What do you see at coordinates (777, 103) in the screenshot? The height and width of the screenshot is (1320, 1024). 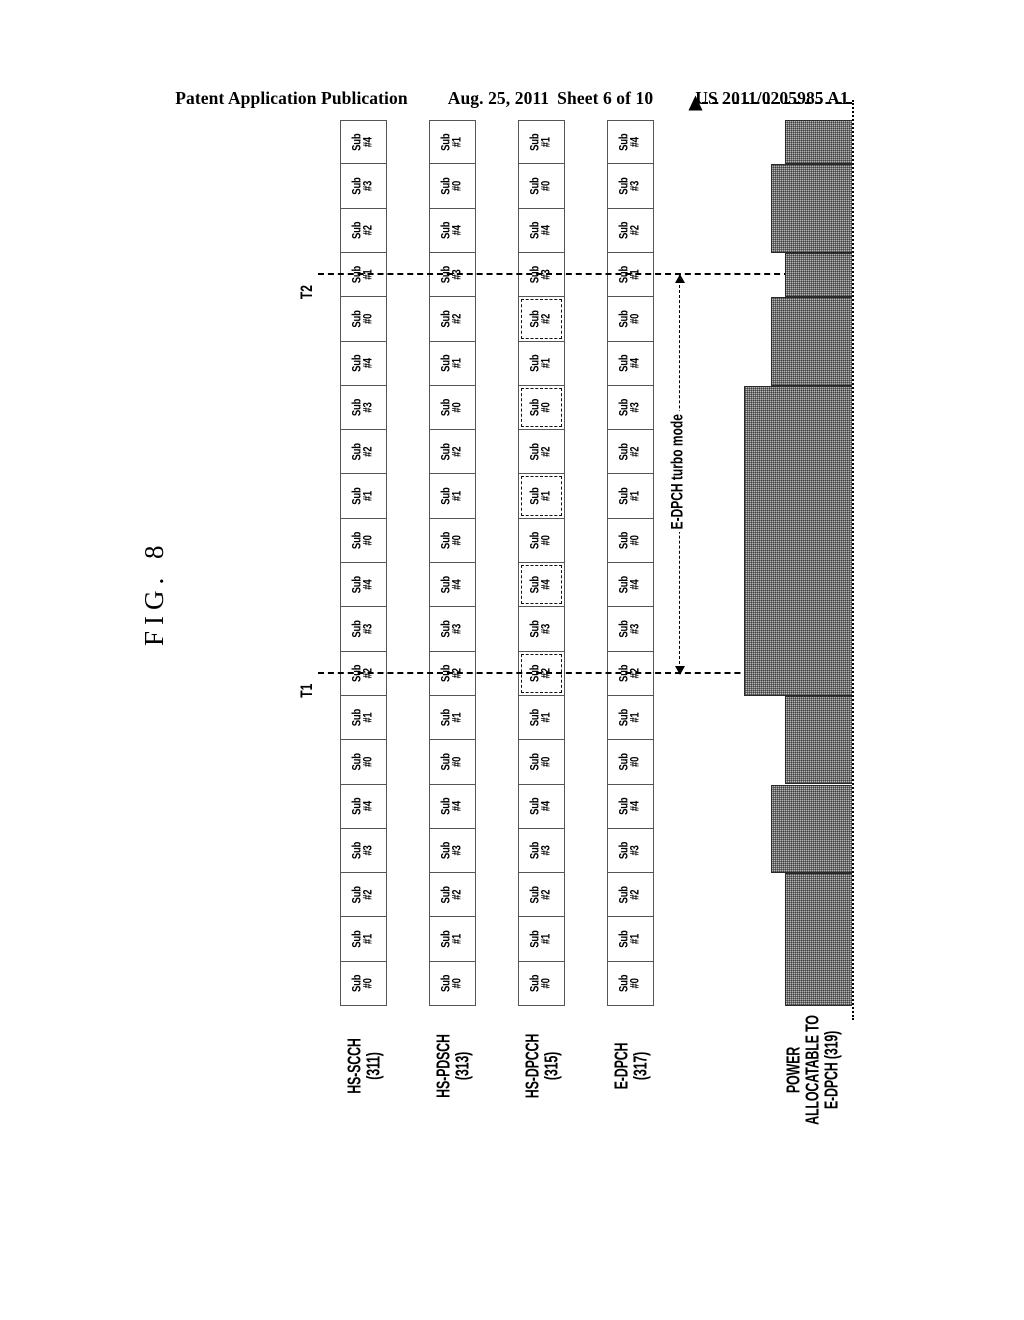 I see `power-axis-vertical` at bounding box center [777, 103].